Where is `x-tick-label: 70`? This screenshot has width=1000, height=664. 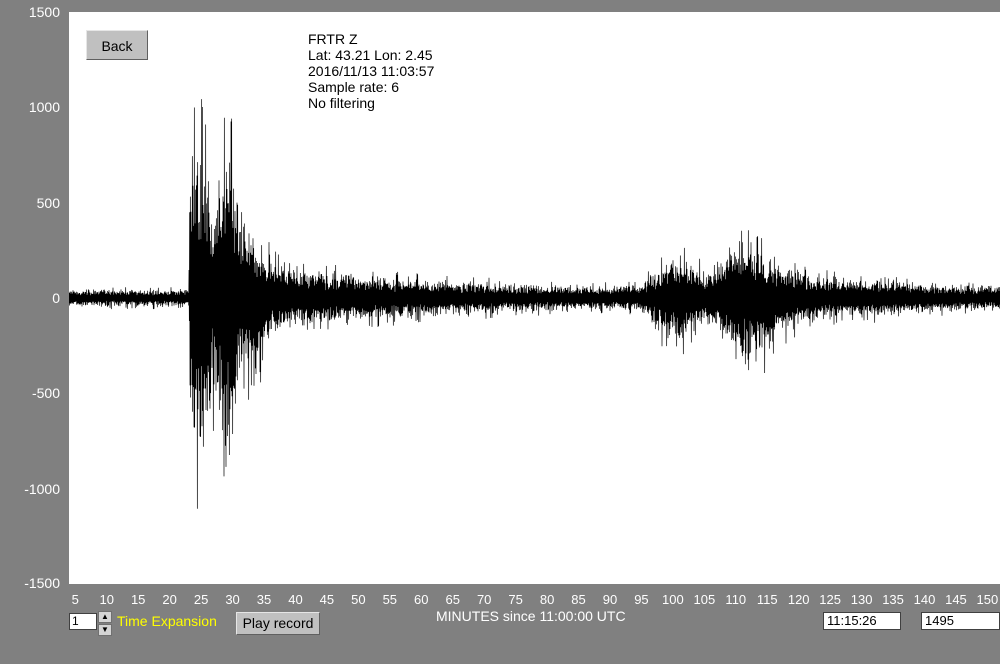
x-tick-label: 70 is located at coordinates (484, 599).